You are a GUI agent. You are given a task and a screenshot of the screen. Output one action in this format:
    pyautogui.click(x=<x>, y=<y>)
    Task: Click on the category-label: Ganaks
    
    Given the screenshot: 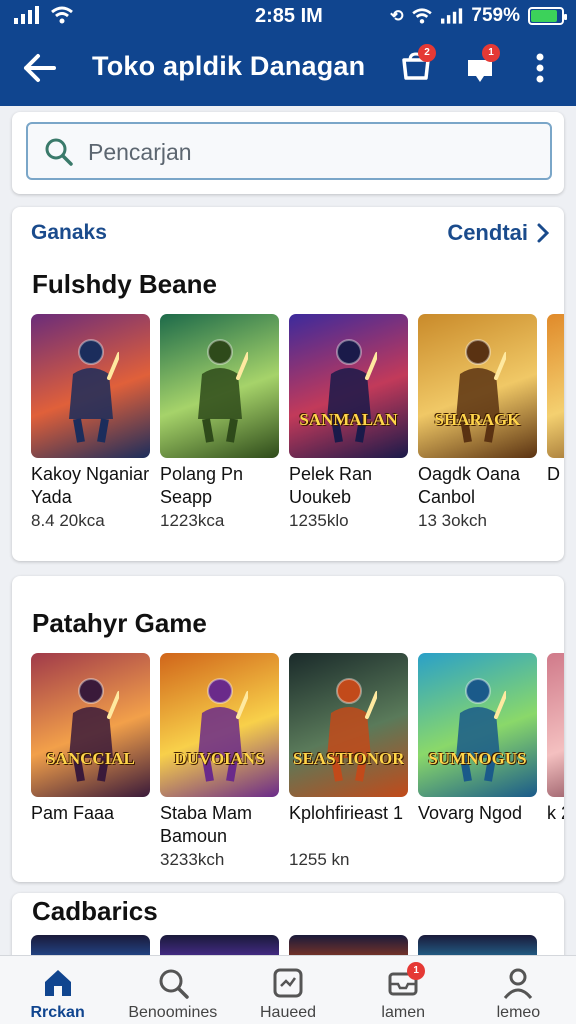 What is the action you would take?
    pyautogui.click(x=69, y=232)
    